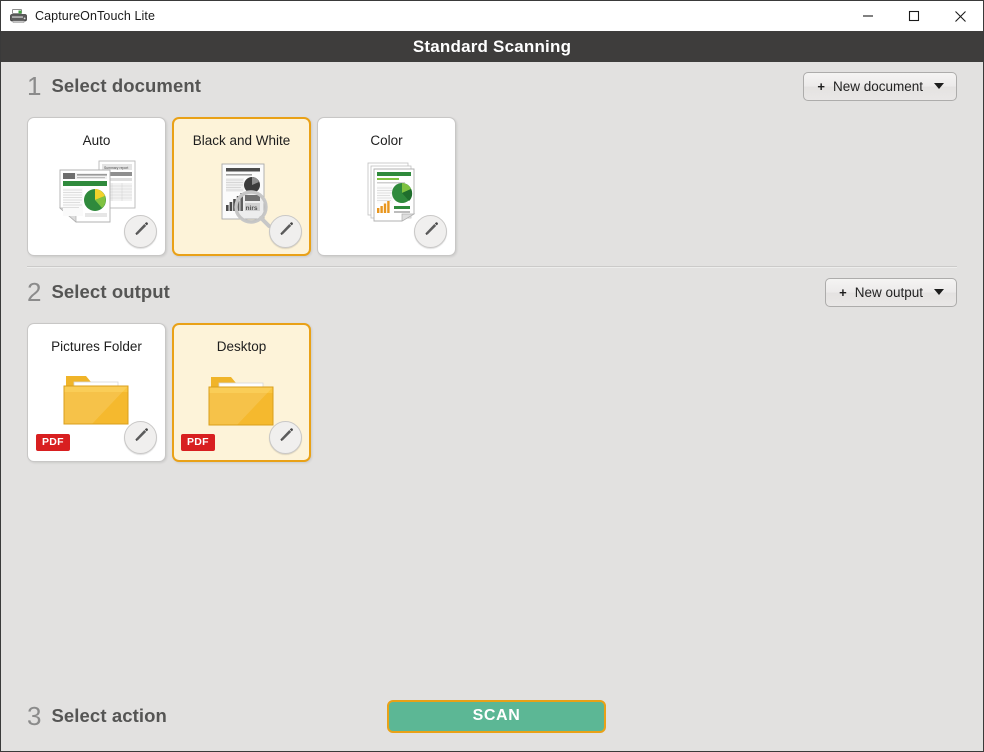 This screenshot has width=984, height=752. I want to click on close-icon, so click(960, 16).